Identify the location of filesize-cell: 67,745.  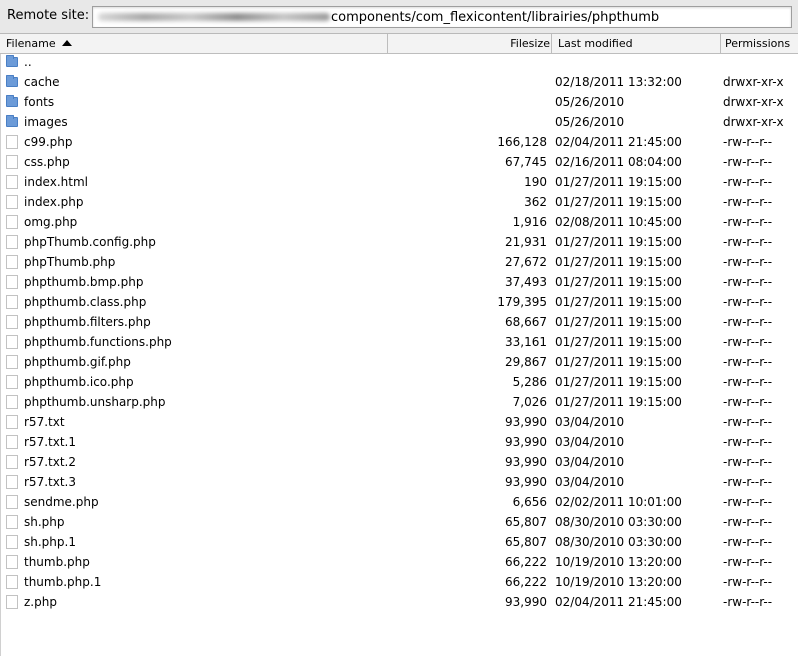
(526, 162).